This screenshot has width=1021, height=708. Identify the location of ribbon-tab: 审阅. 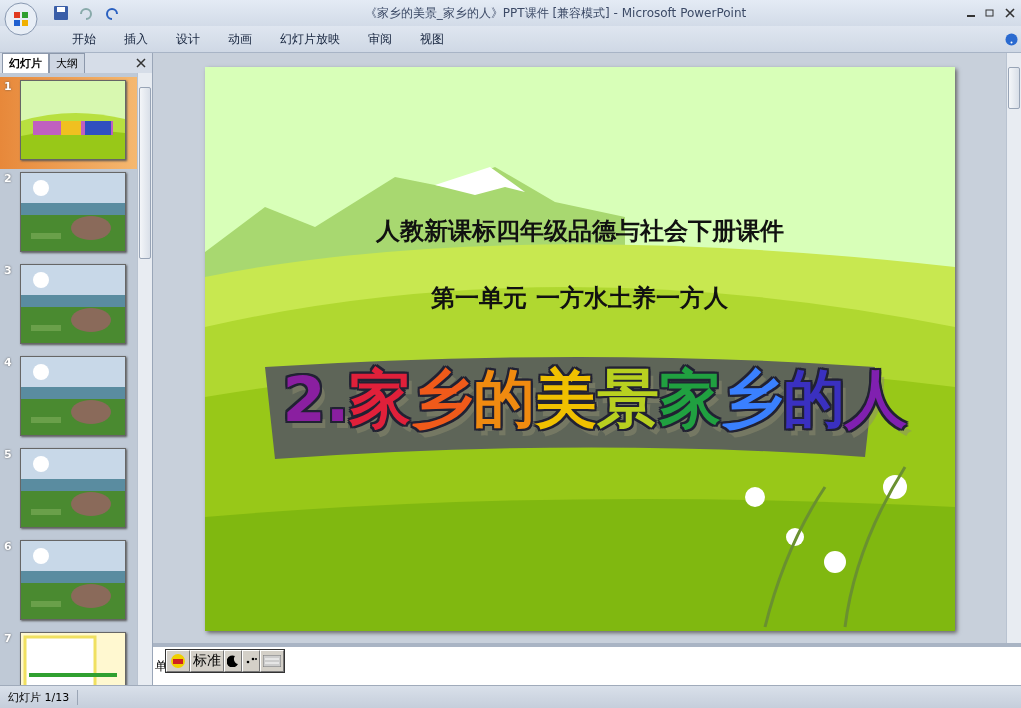
(380, 39).